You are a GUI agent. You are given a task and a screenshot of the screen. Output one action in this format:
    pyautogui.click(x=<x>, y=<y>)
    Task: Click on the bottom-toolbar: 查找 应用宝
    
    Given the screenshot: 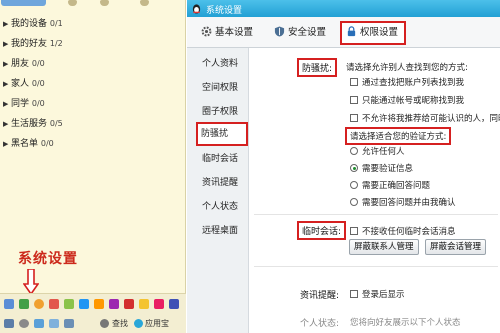 What is the action you would take?
    pyautogui.click(x=93, y=323)
    